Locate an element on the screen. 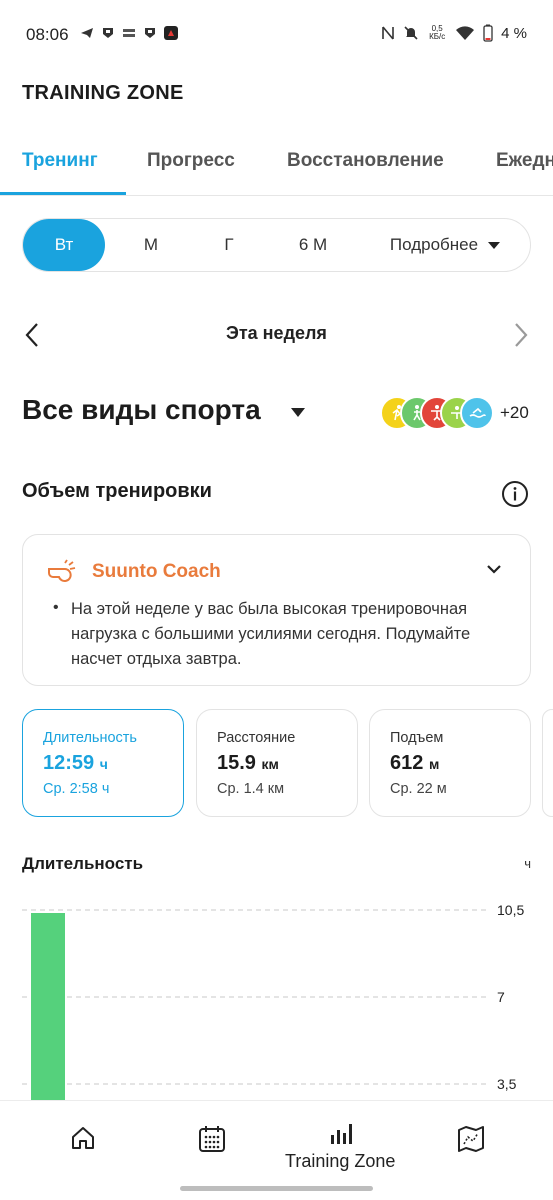 Image resolution: width=553 pixels, height=1200 pixels. stat-value-unit: ч is located at coordinates (103, 764).